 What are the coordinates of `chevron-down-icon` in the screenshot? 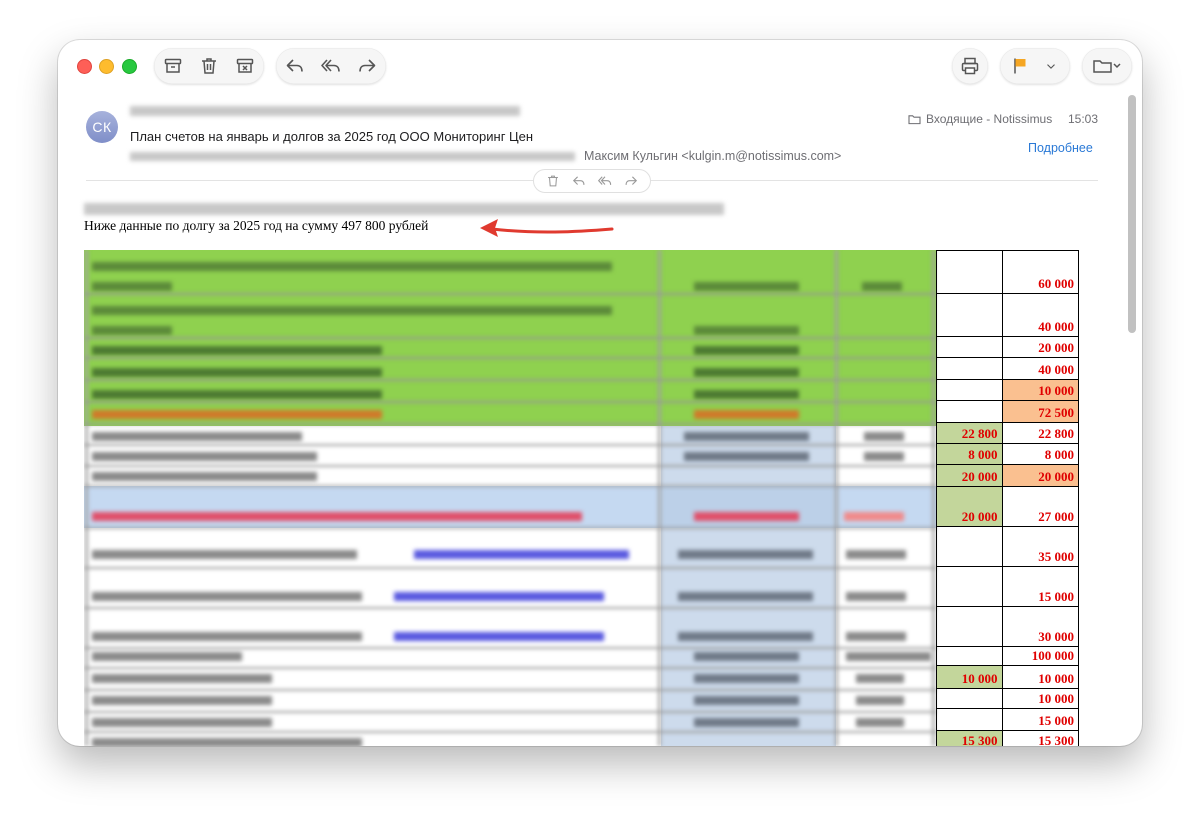 It's located at (1051, 66).